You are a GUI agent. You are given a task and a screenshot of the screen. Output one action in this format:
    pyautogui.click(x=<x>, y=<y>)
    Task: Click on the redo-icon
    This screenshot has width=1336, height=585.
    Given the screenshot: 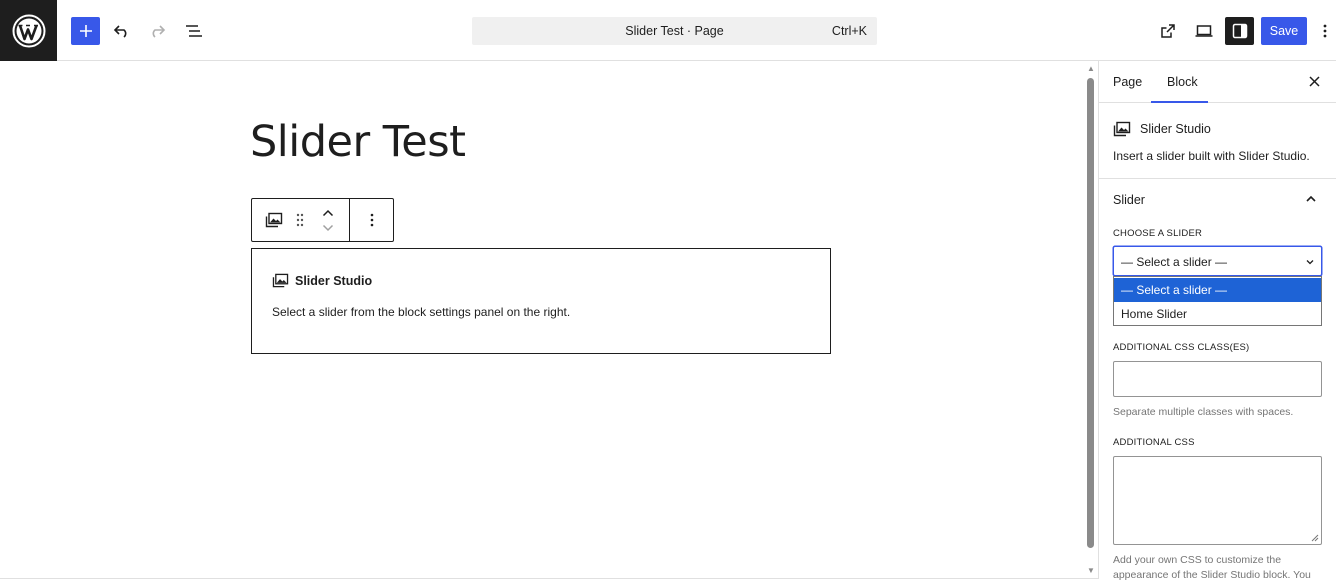 What is the action you would take?
    pyautogui.click(x=159, y=31)
    